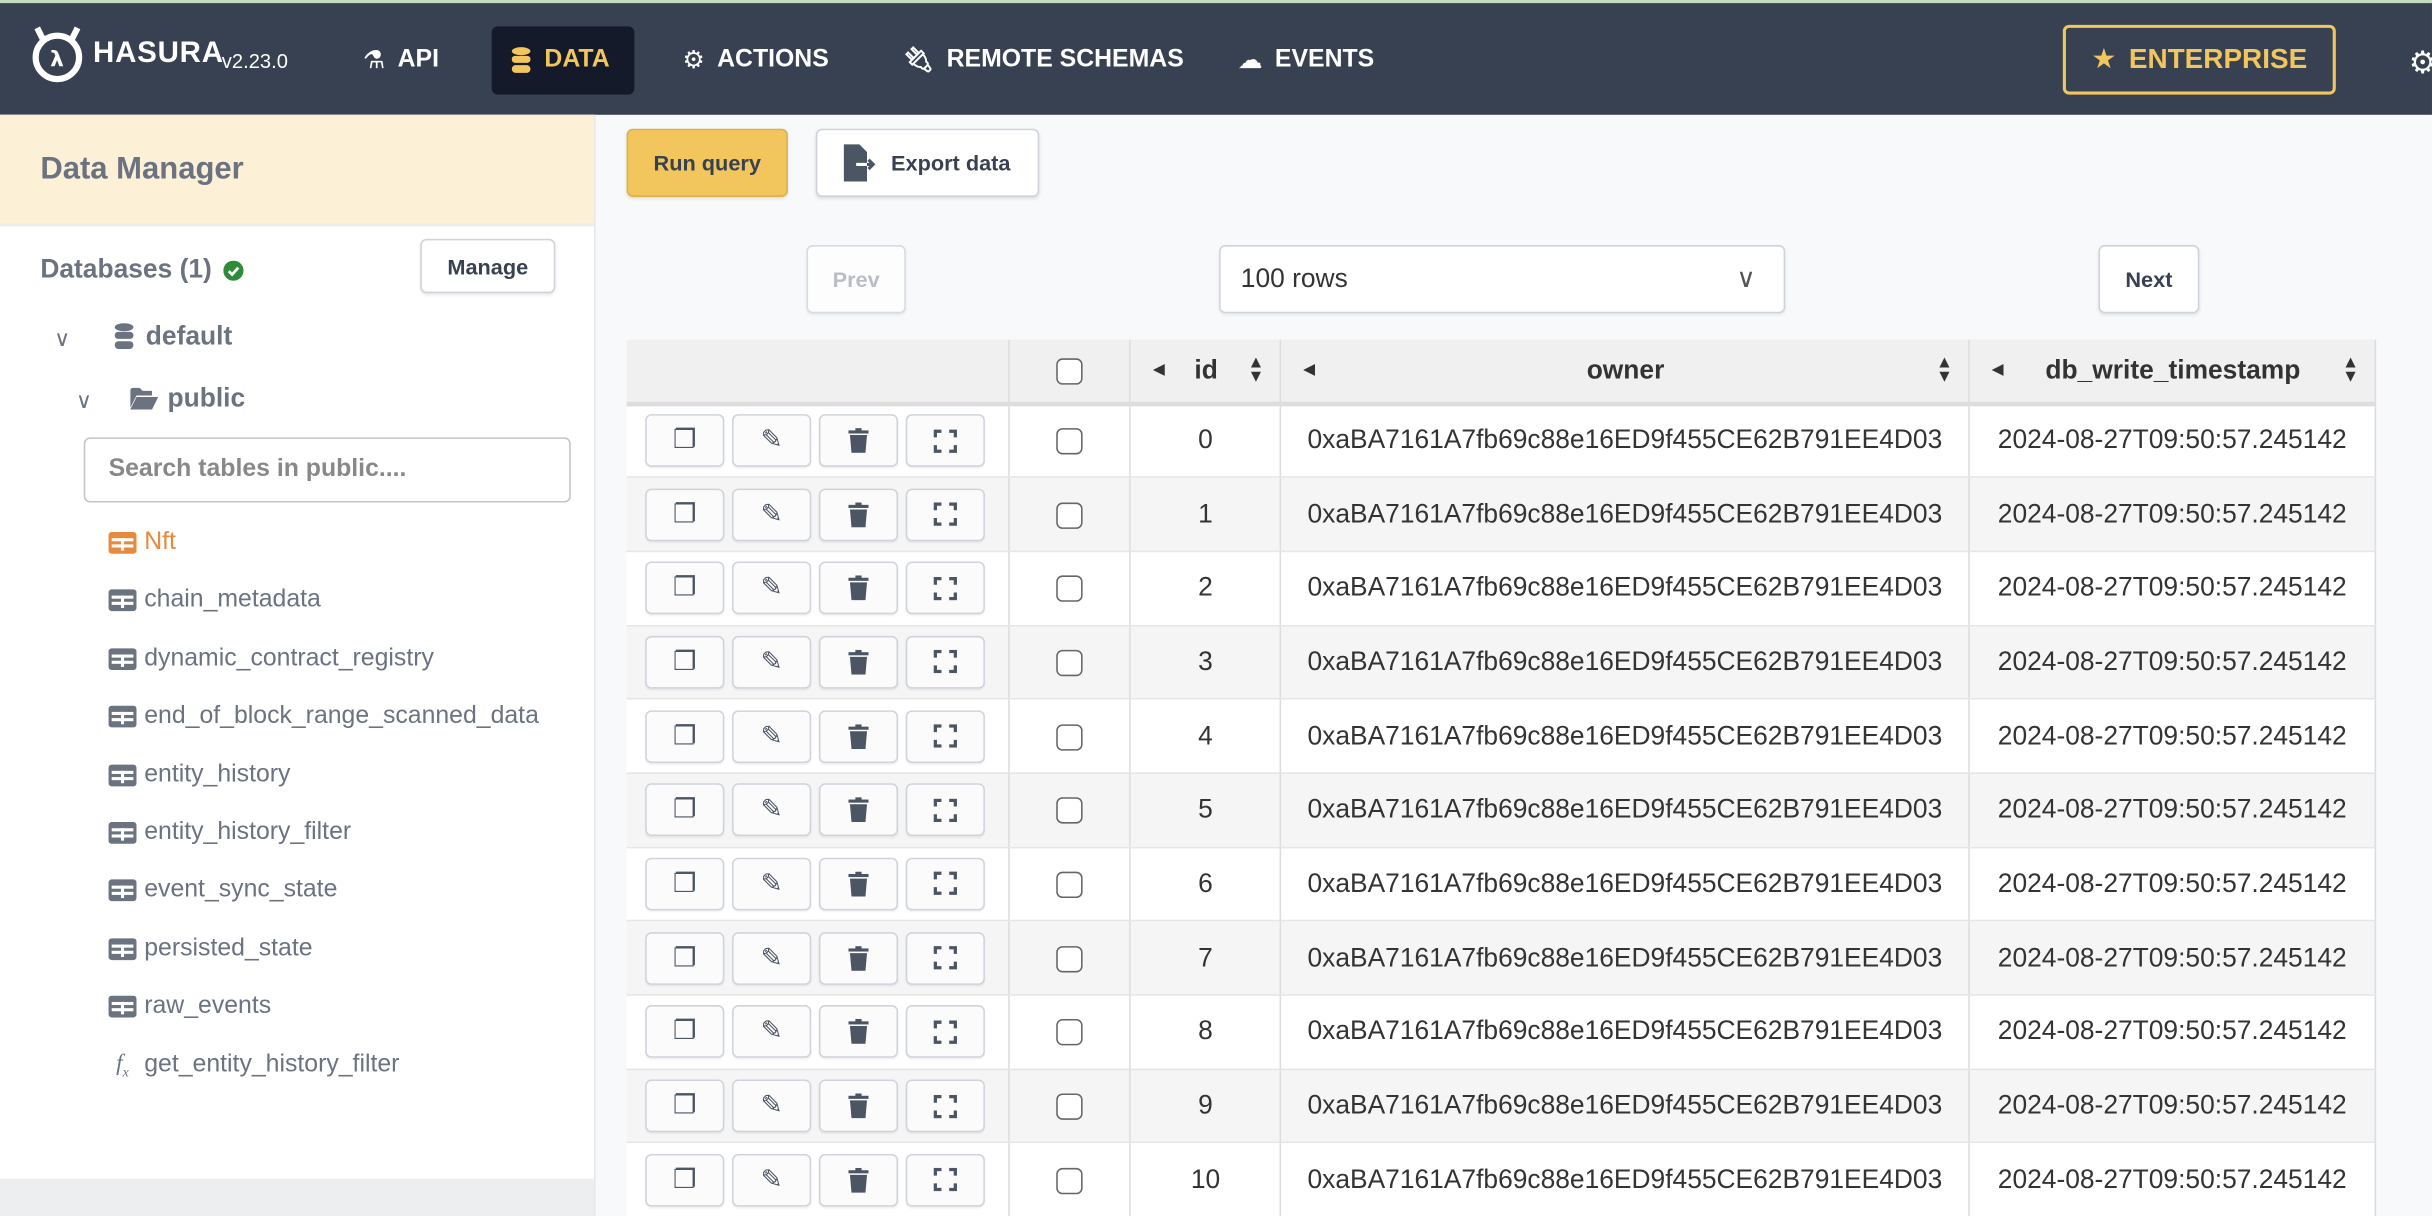 The image size is (2432, 1216). Describe the element at coordinates (62, 339) in the screenshot. I see `chevron-down-icon: ∨` at that location.